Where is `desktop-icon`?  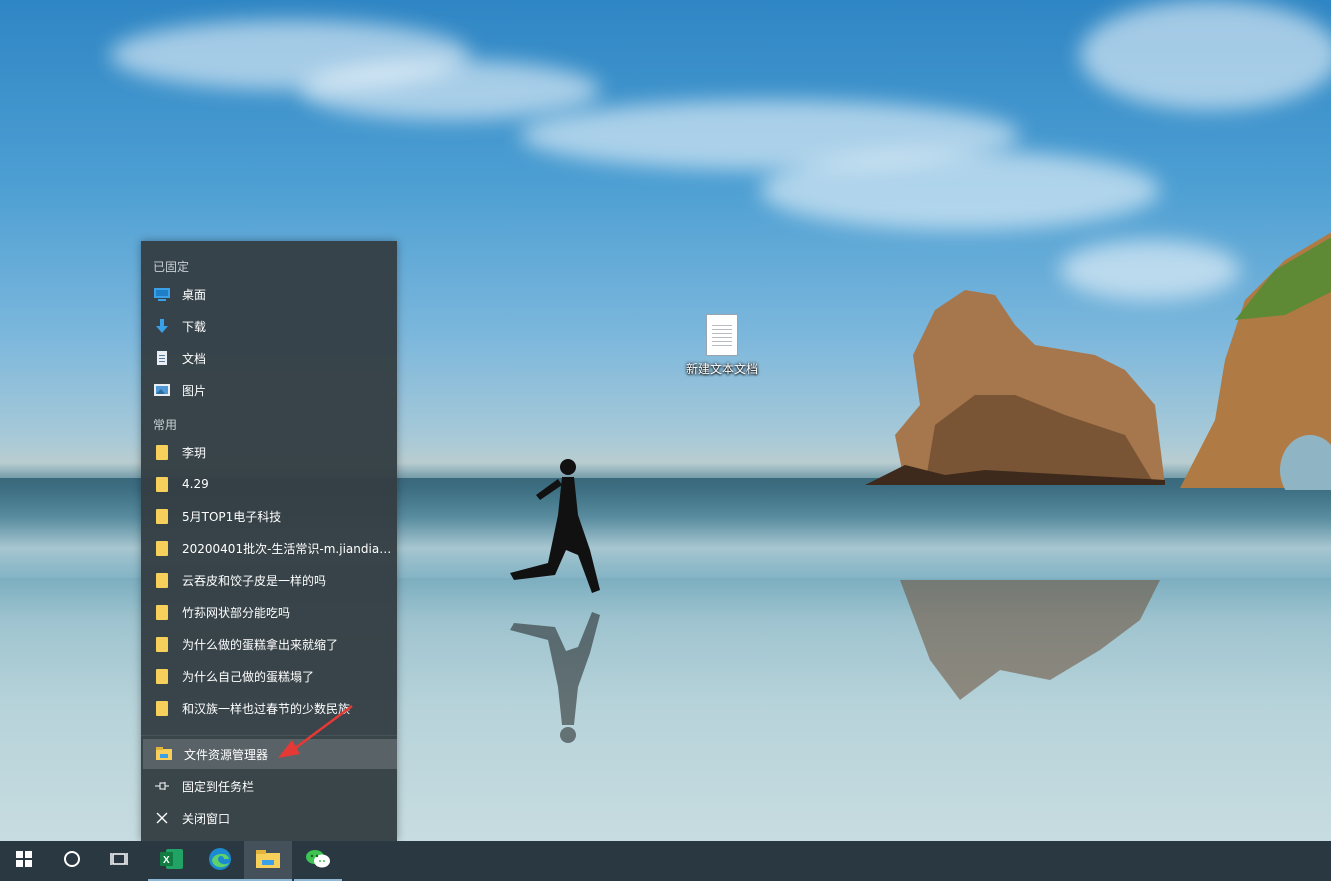
desktop-icon is located at coordinates (162, 294).